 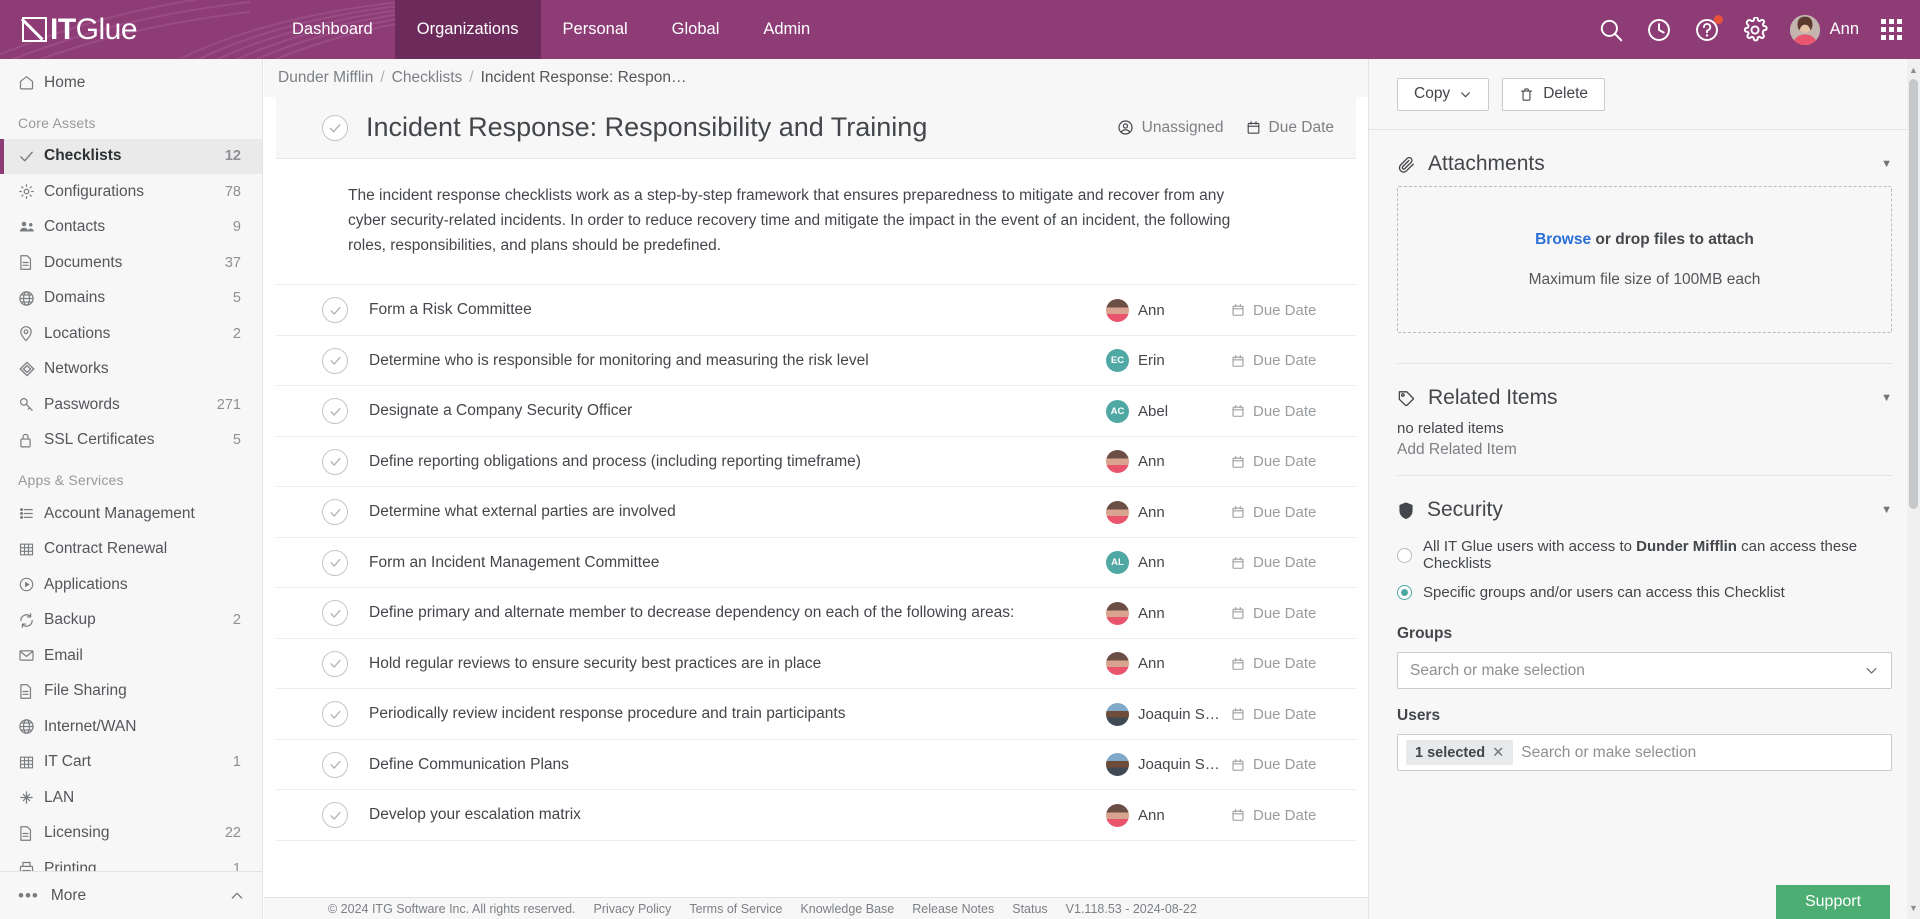 What do you see at coordinates (131, 156) in the screenshot?
I see `sidebar-item-checklists: Checklists 12` at bounding box center [131, 156].